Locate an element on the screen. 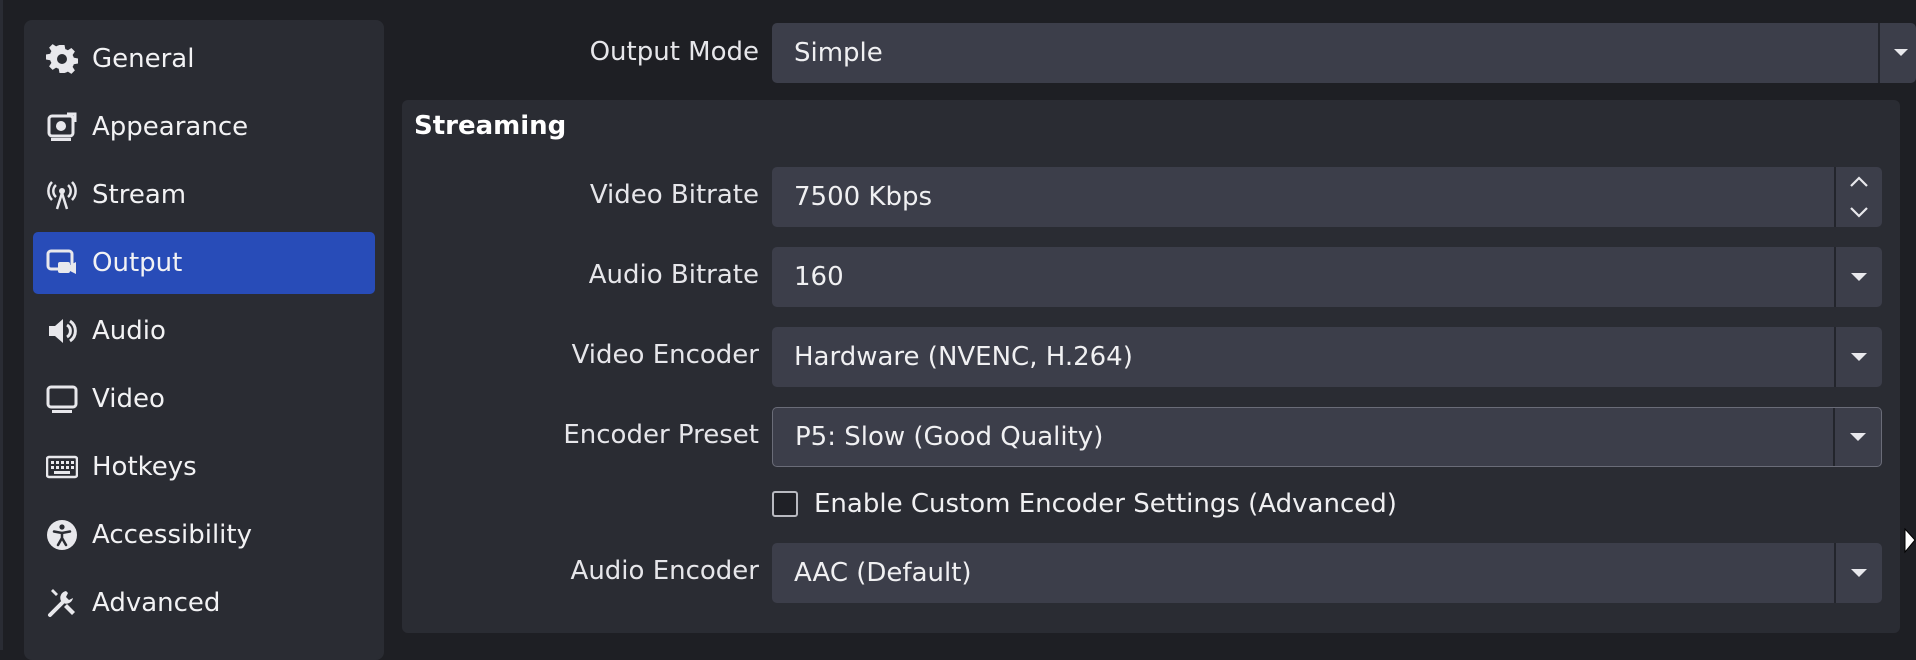  sidebar-item-label: Video is located at coordinates (128, 399).